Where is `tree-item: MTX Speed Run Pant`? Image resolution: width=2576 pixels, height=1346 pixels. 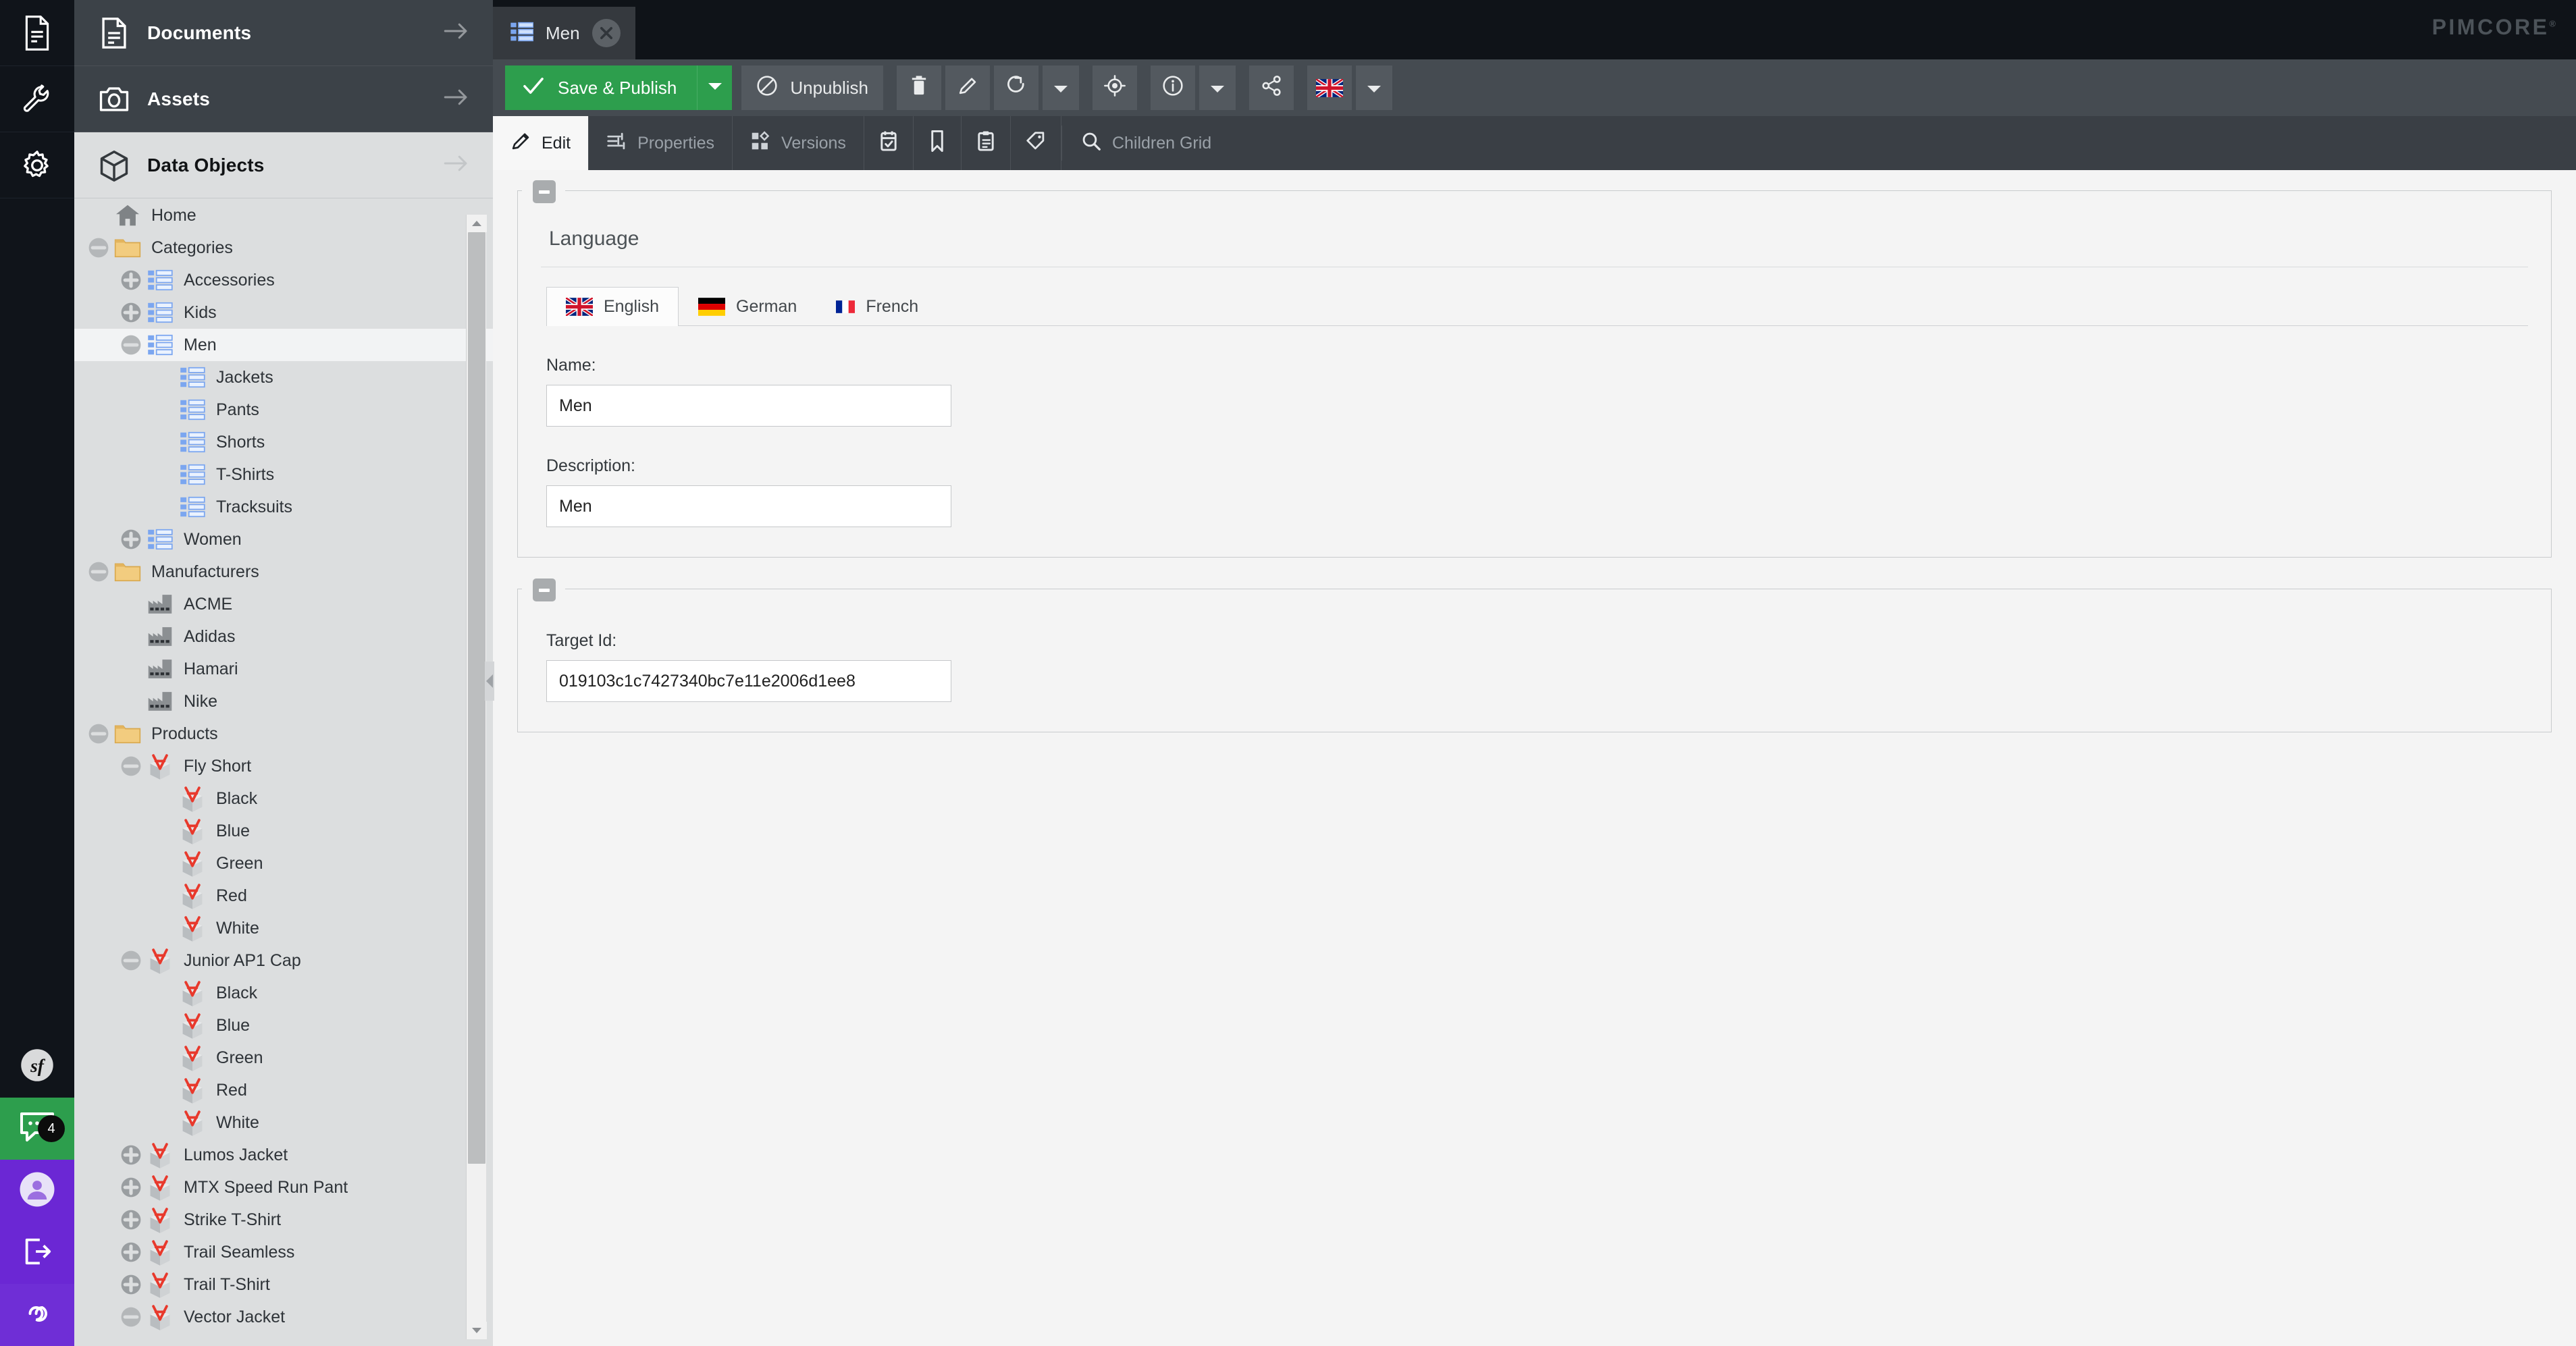
tree-item: MTX Speed Run Pant is located at coordinates (283, 1187).